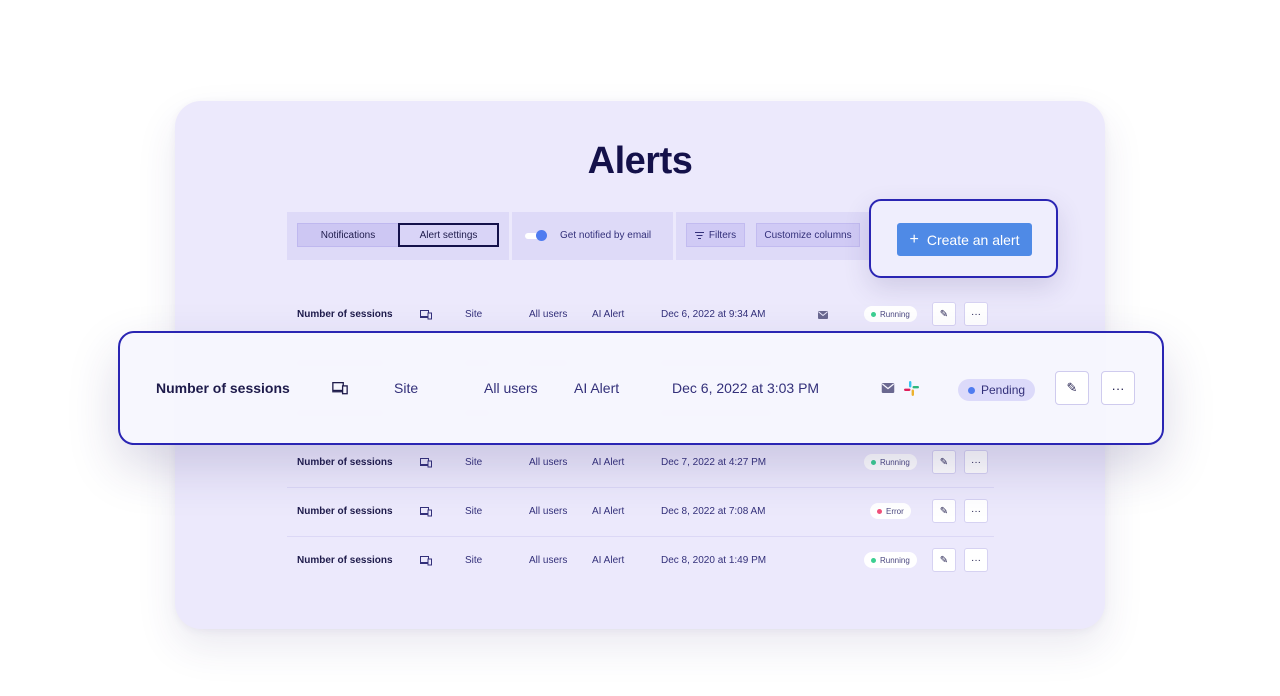 The image size is (1280, 696). What do you see at coordinates (808, 235) in the screenshot?
I see `customize-columns-button: Customize columns` at bounding box center [808, 235].